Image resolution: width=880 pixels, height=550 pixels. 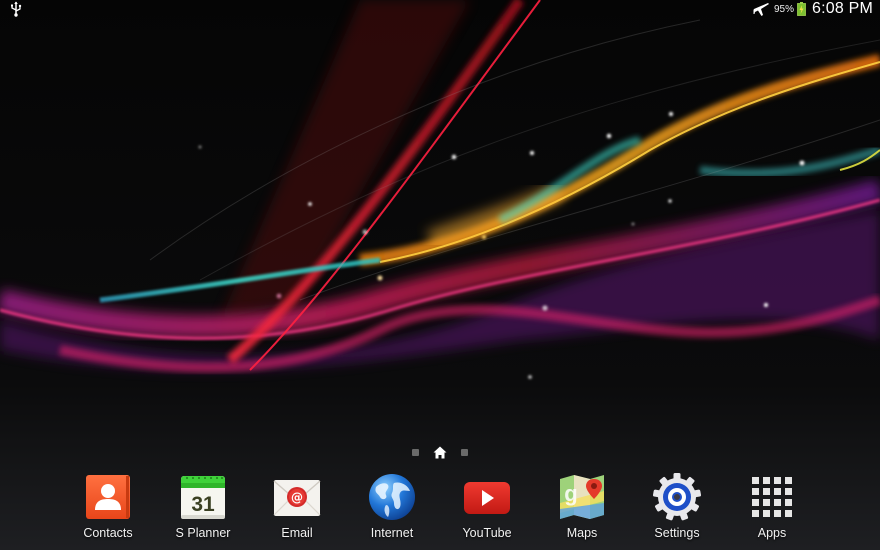 What do you see at coordinates (582, 497) in the screenshot?
I see `maps-icon: g` at bounding box center [582, 497].